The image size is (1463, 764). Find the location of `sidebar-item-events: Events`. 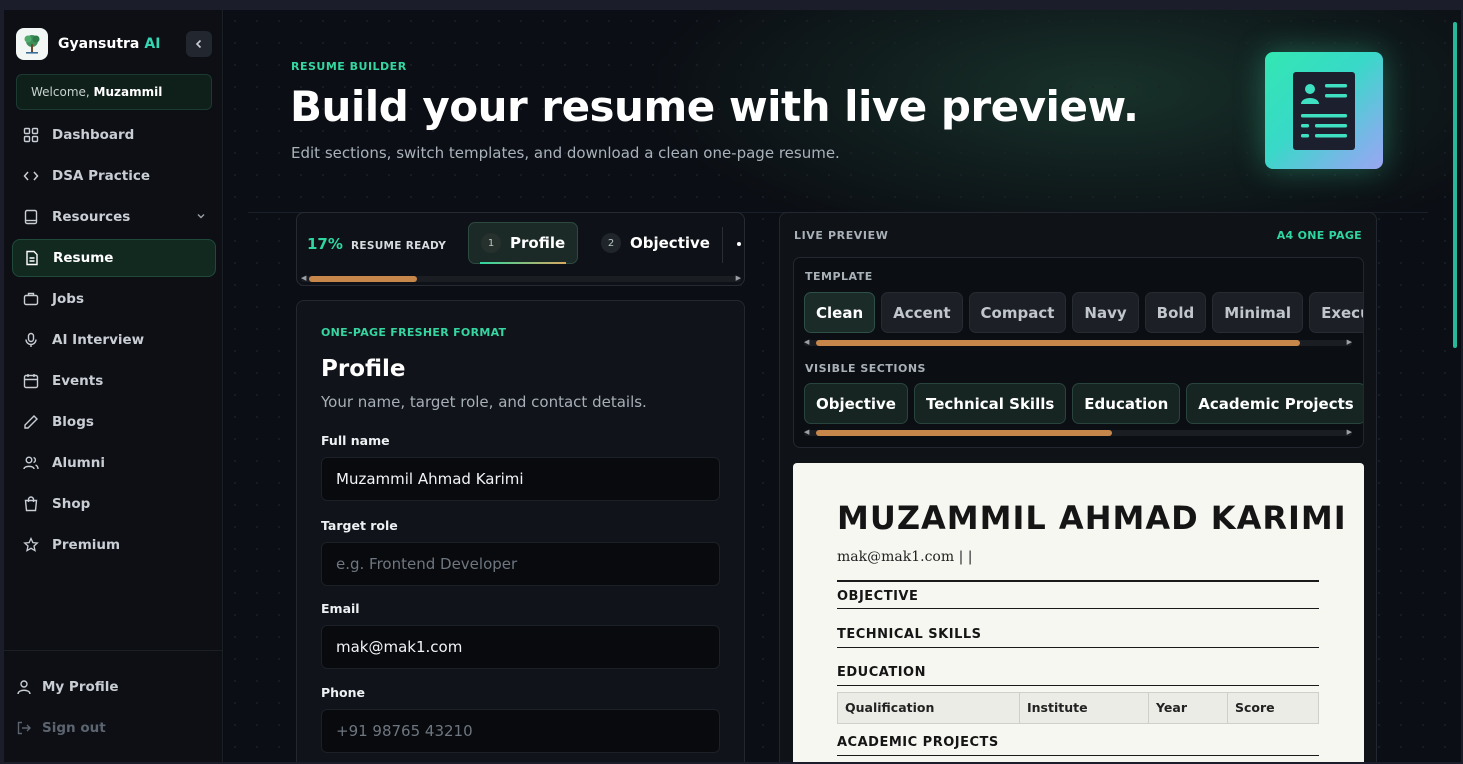

sidebar-item-events: Events is located at coordinates (114, 381).